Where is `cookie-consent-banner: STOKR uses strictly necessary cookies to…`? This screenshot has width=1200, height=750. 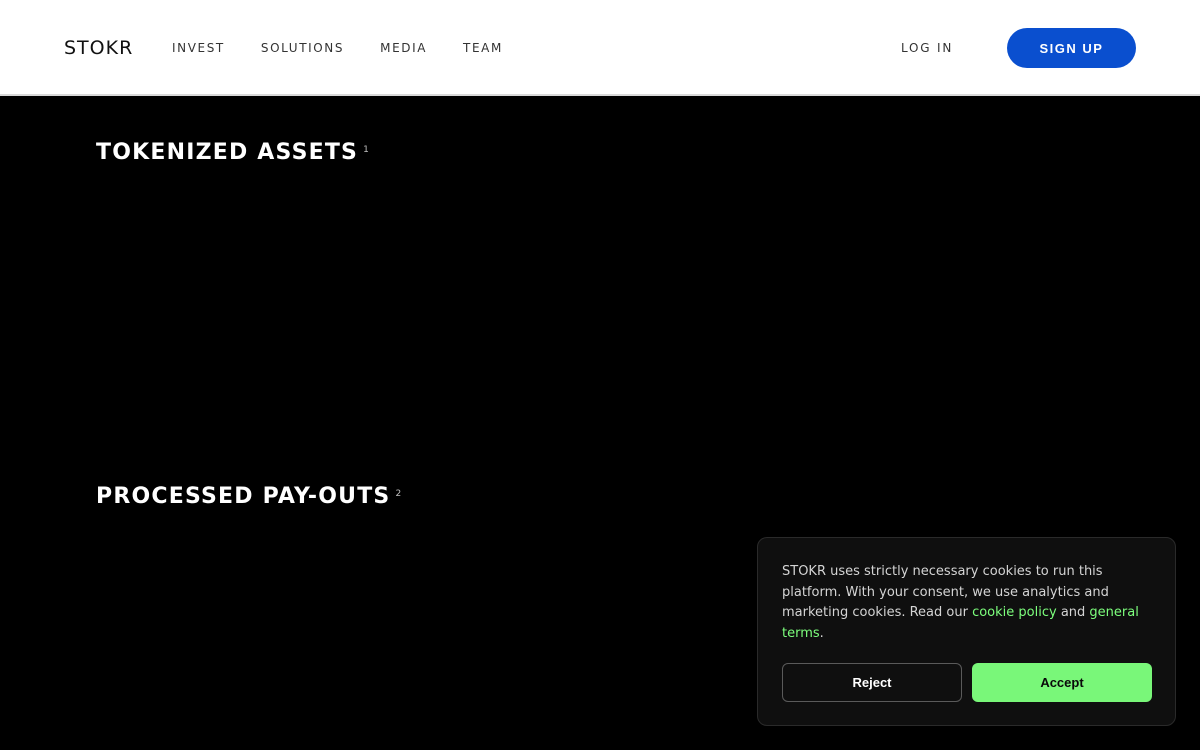 cookie-consent-banner: STOKR uses strictly necessary cookies to… is located at coordinates (966, 631).